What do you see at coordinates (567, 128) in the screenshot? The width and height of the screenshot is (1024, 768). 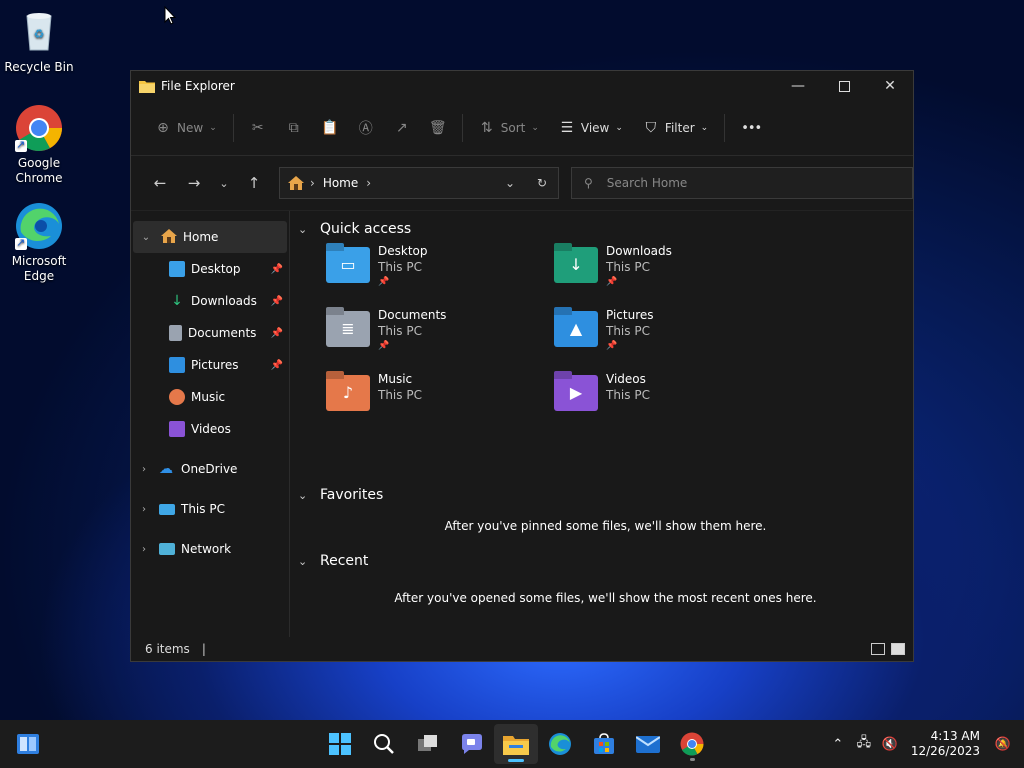 I see `view-list-icon: ☰` at bounding box center [567, 128].